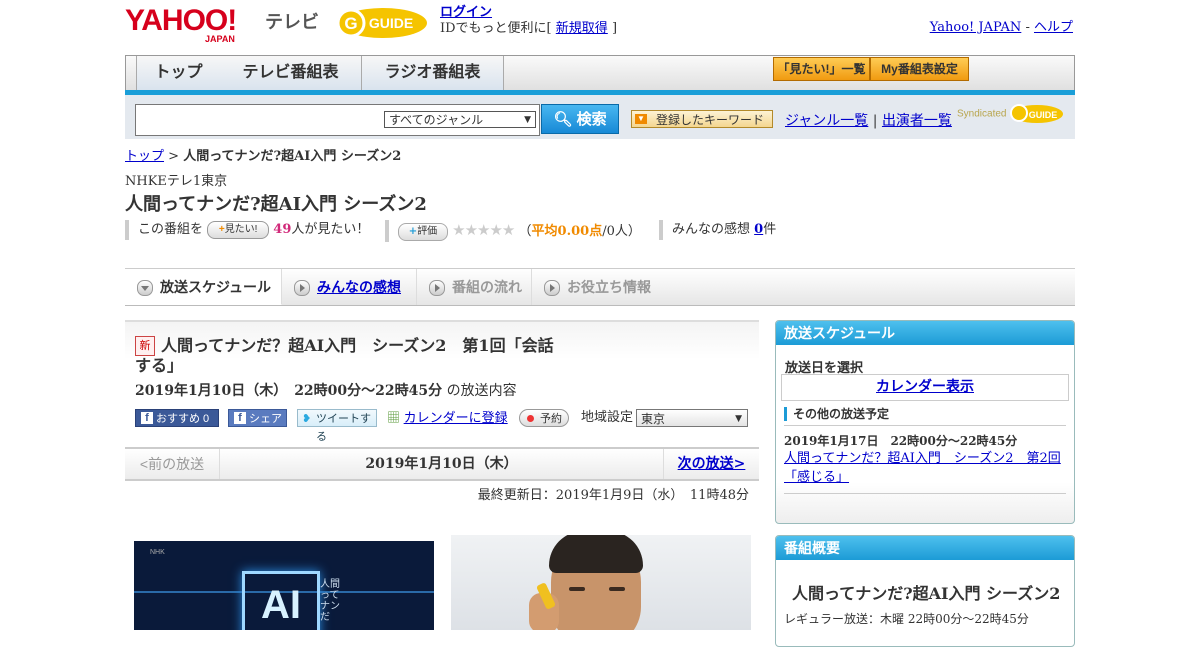 The image size is (1200, 647). What do you see at coordinates (292, 156) in the screenshot?
I see `breadcrumb-current: 人間ってナンだ?超AI入門 シーズン2` at bounding box center [292, 156].